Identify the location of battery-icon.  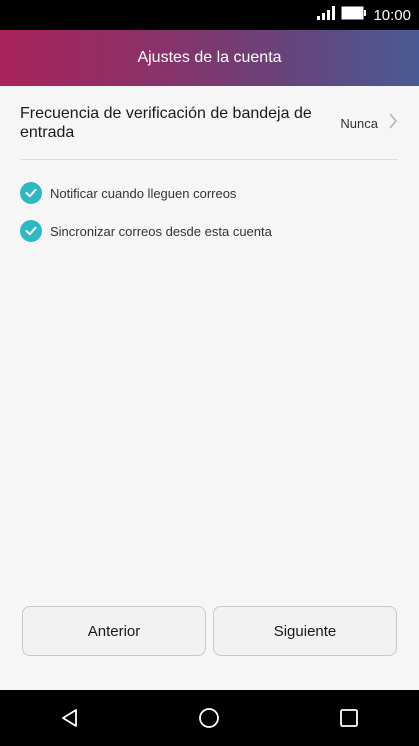
(354, 15).